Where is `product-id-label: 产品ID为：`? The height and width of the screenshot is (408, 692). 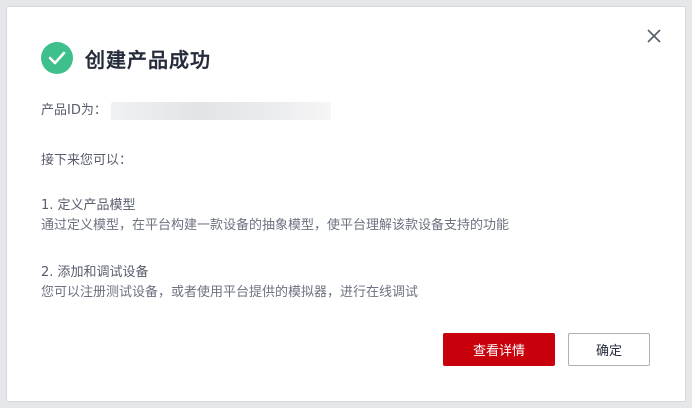 product-id-label: 产品ID为： is located at coordinates (74, 110).